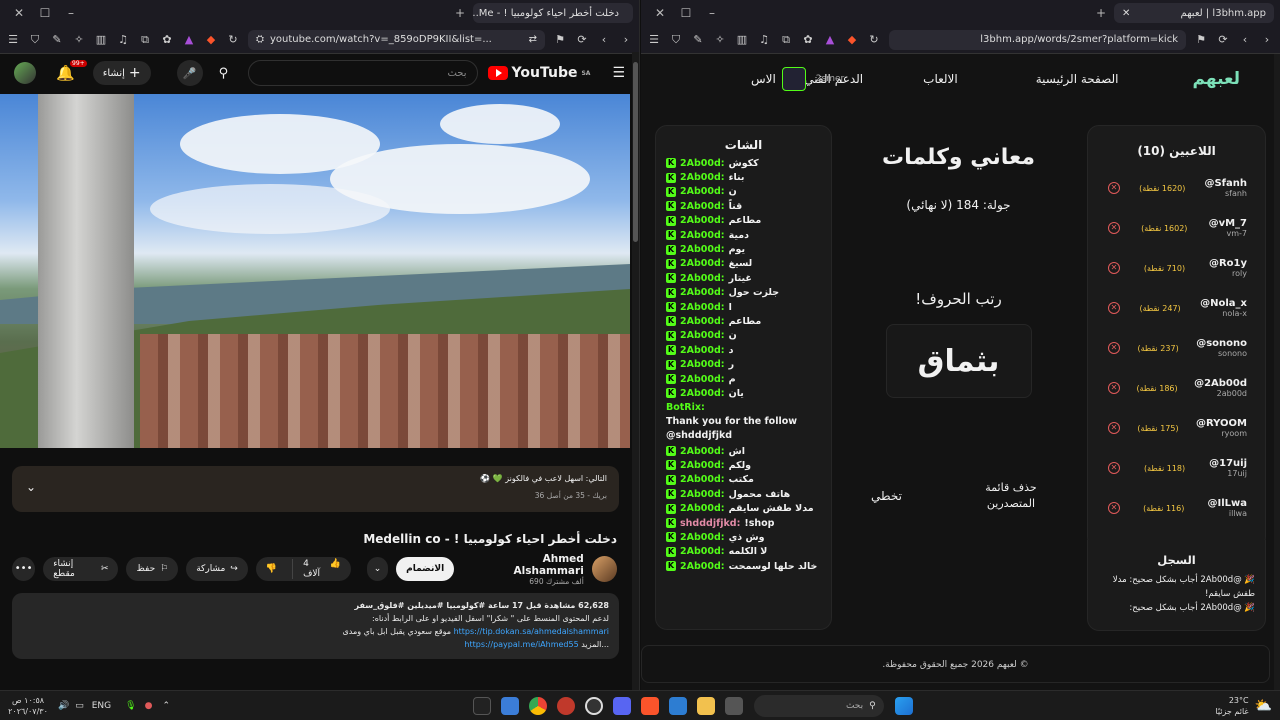 The image size is (1280, 720). What do you see at coordinates (635, 152) in the screenshot?
I see `scrollbar-thumb` at bounding box center [635, 152].